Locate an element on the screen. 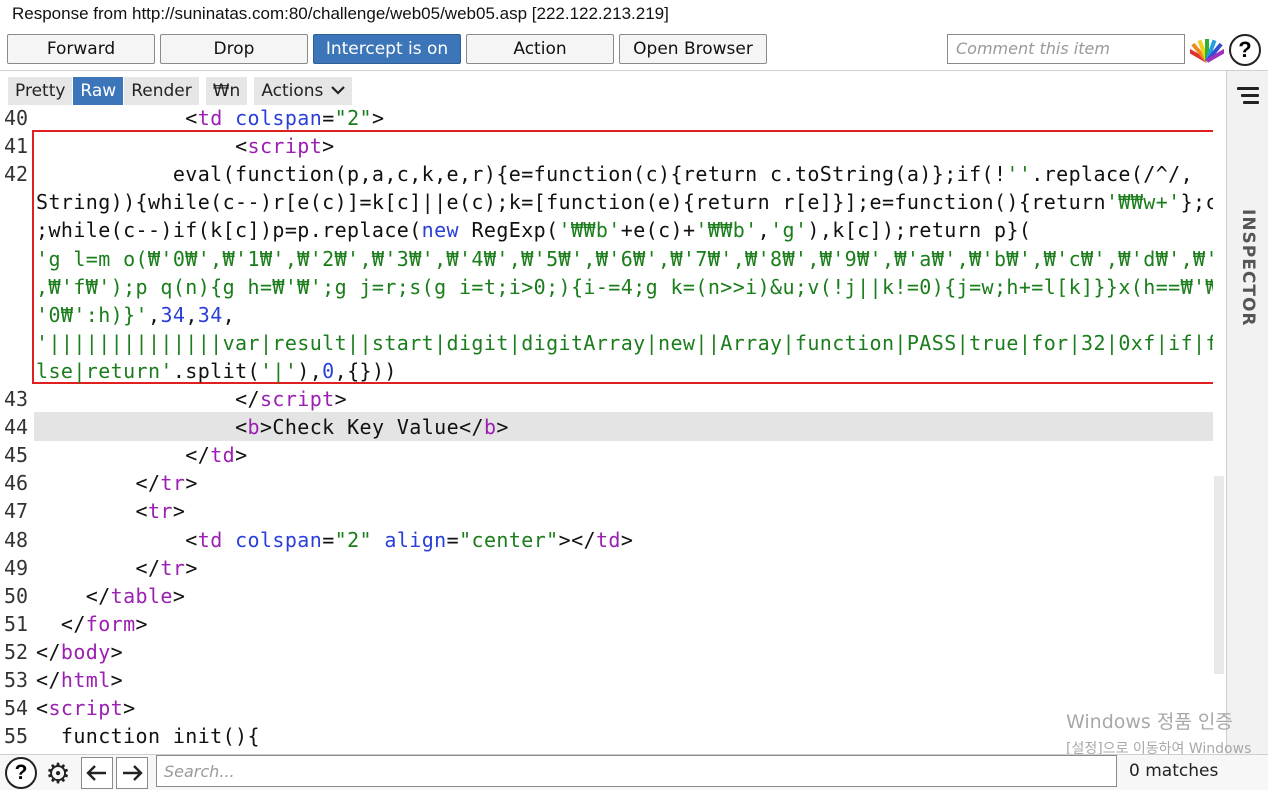 This screenshot has height=790, width=1268. inspector-tab: INSPECTOR is located at coordinates (1248, 269).